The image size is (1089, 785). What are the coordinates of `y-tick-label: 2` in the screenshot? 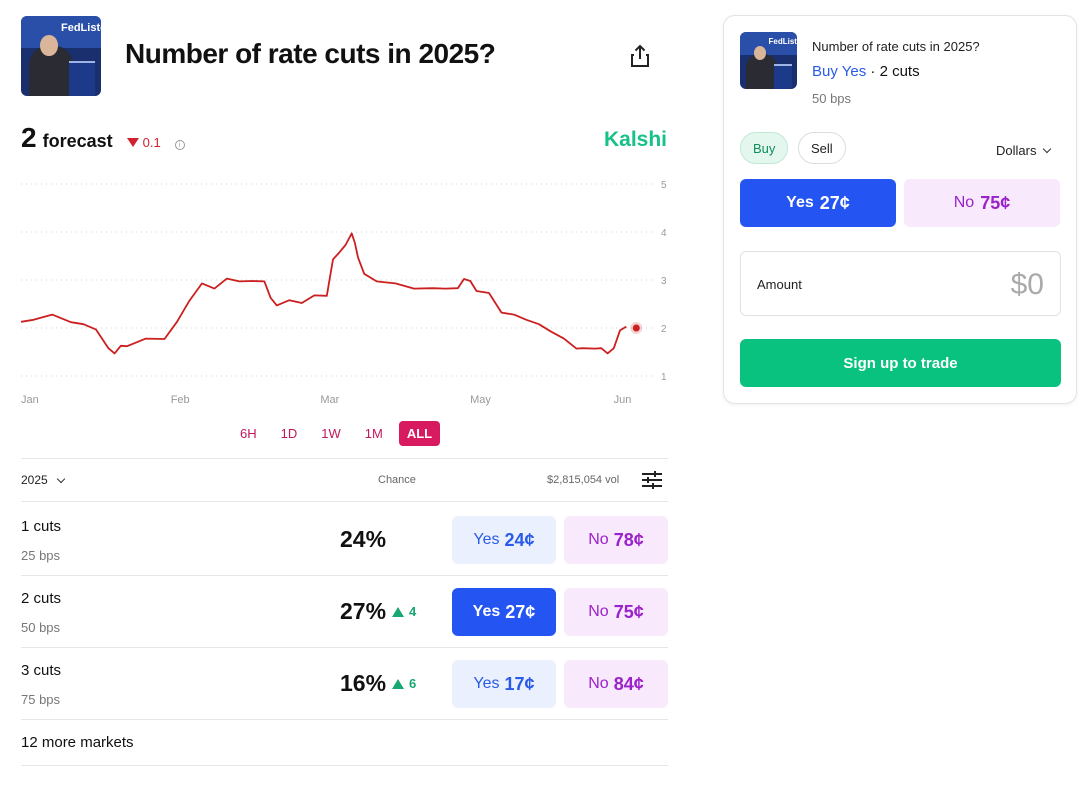 It's located at (664, 329).